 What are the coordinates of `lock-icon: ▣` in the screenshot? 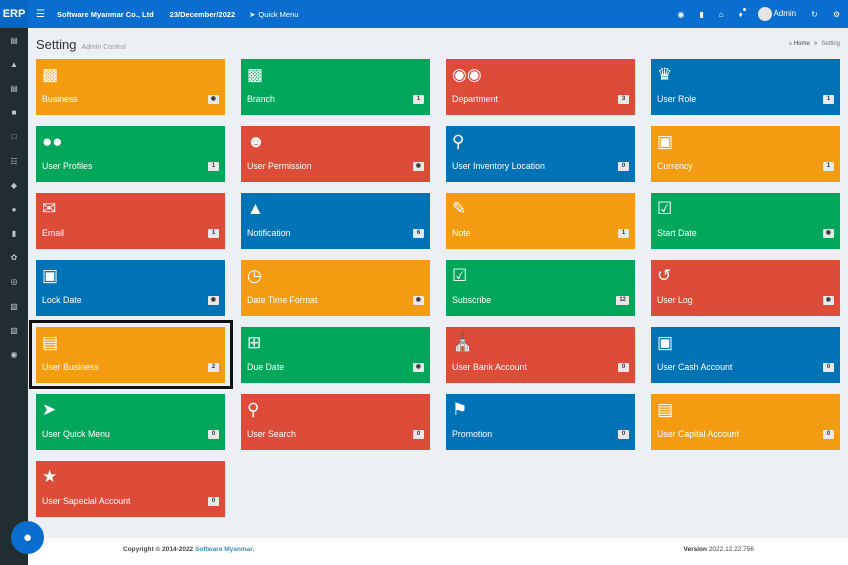 It's located at (50, 275).